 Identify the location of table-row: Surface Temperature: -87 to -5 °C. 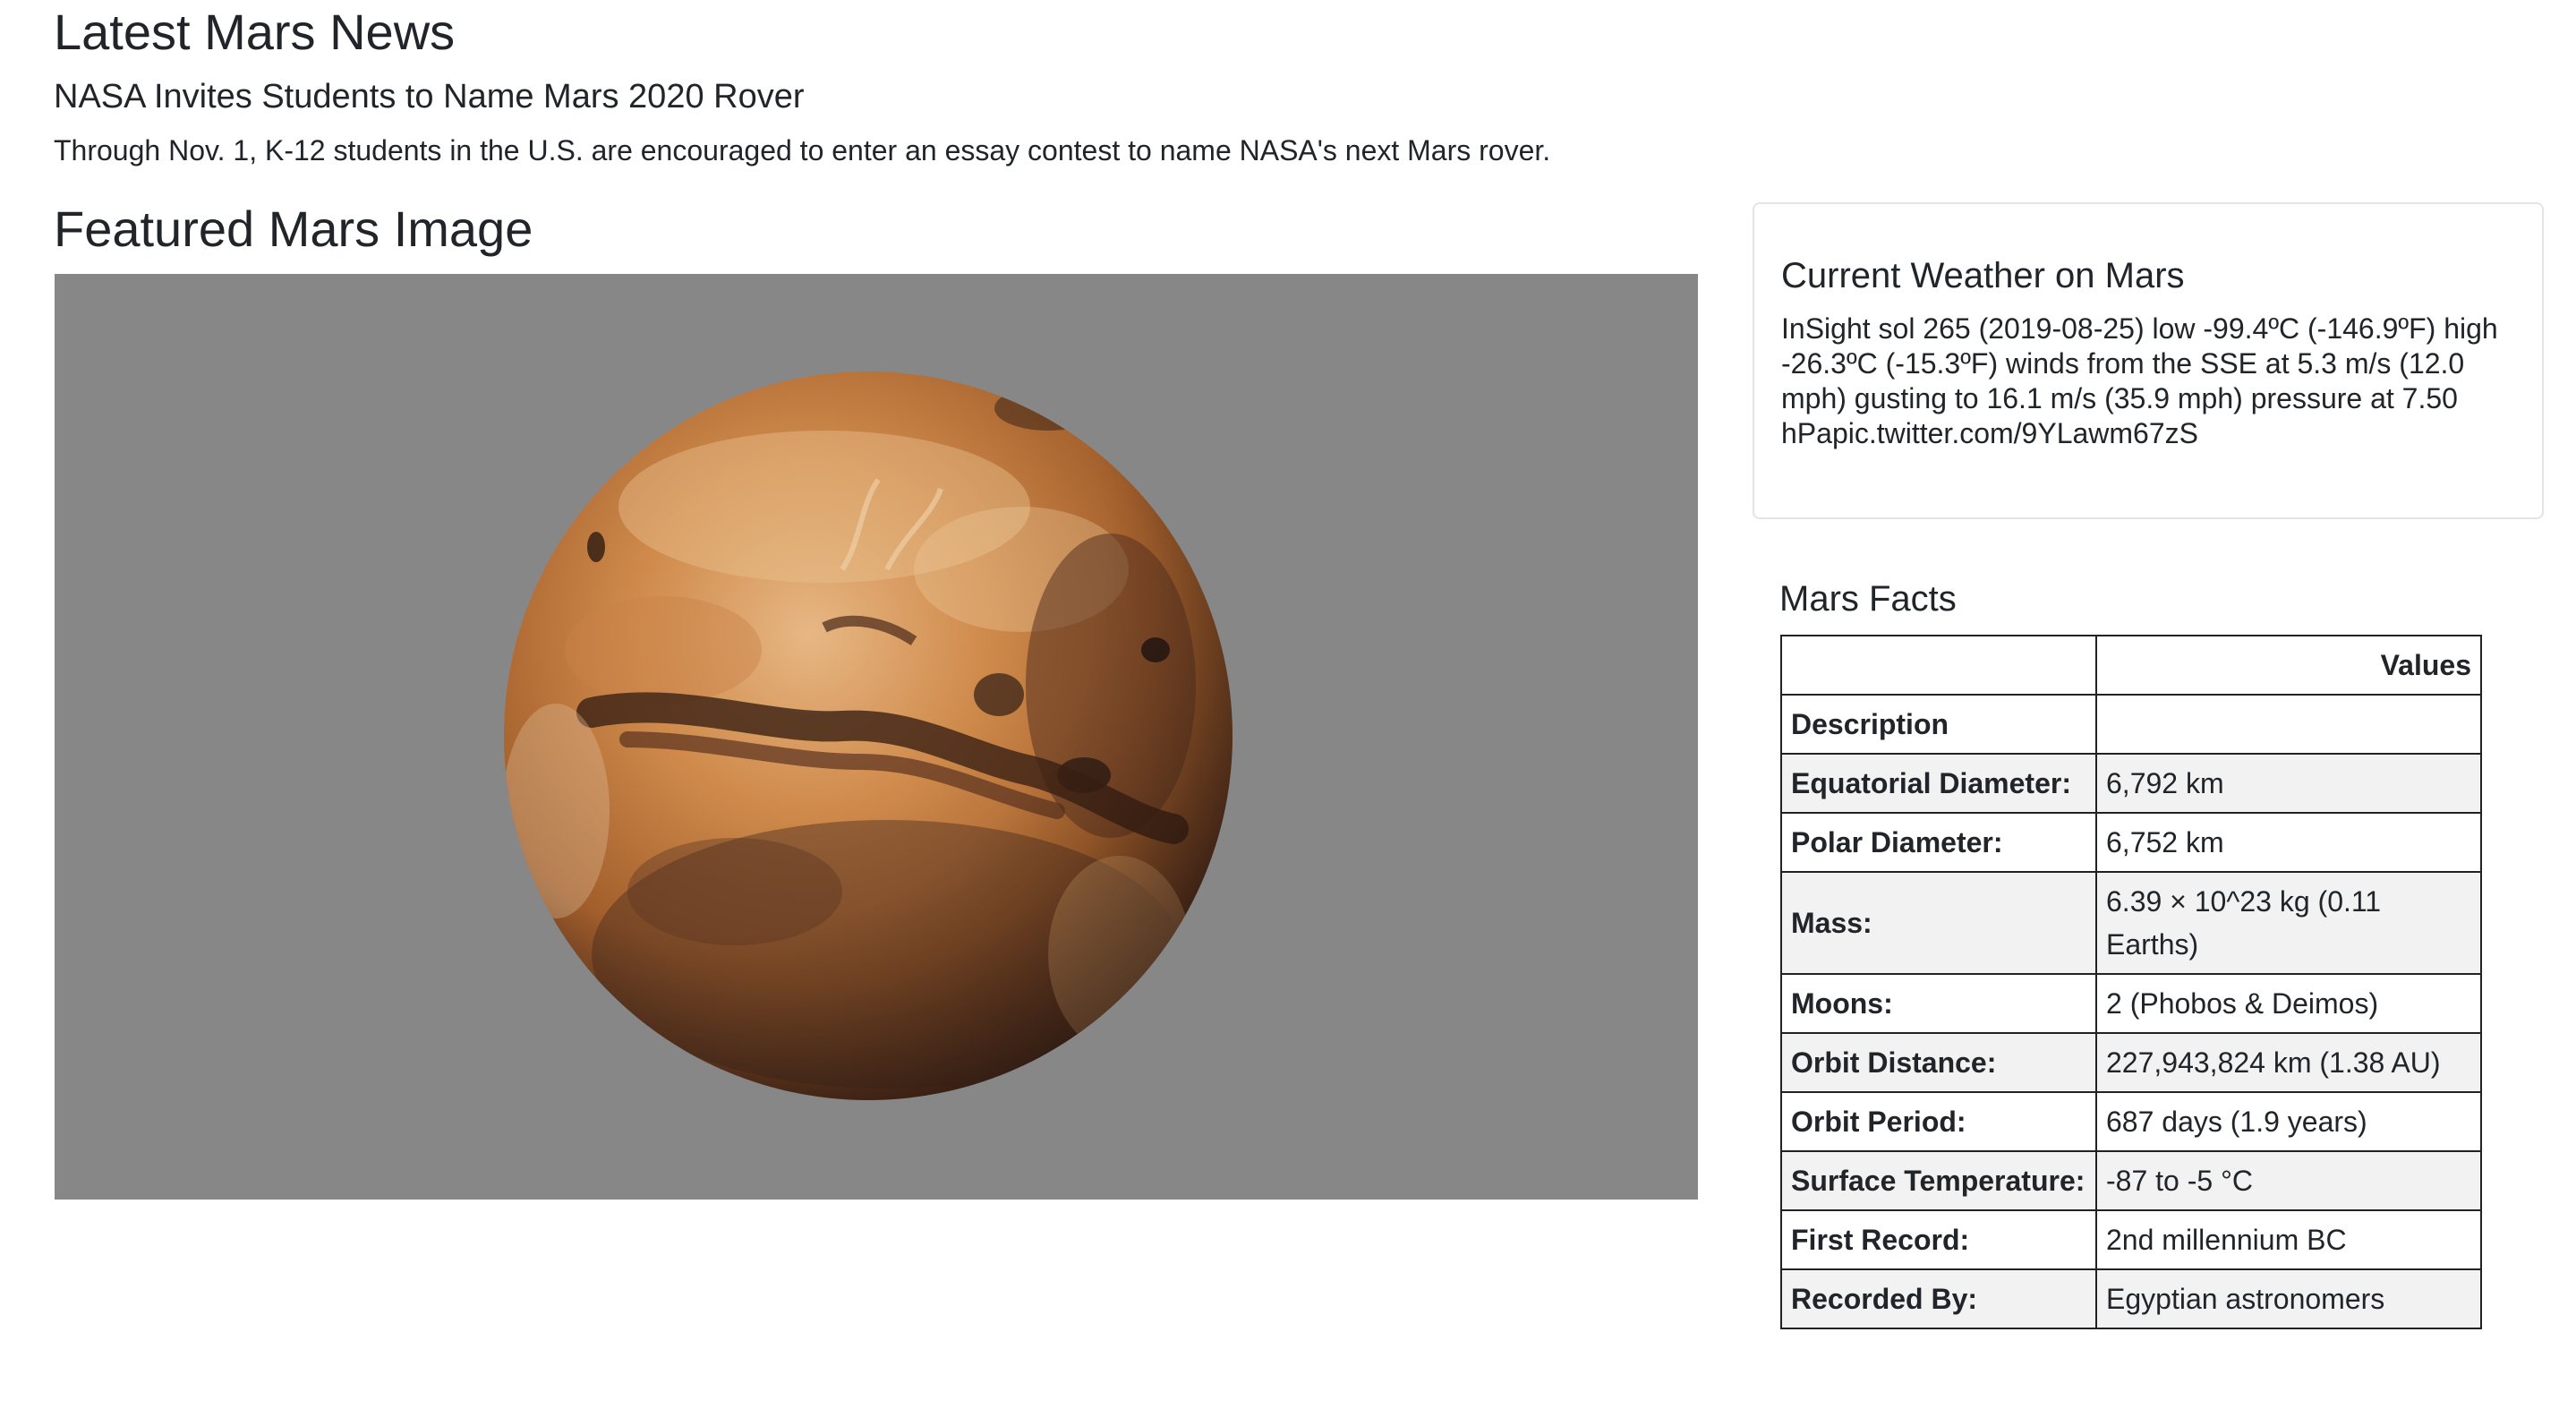
(2131, 1180).